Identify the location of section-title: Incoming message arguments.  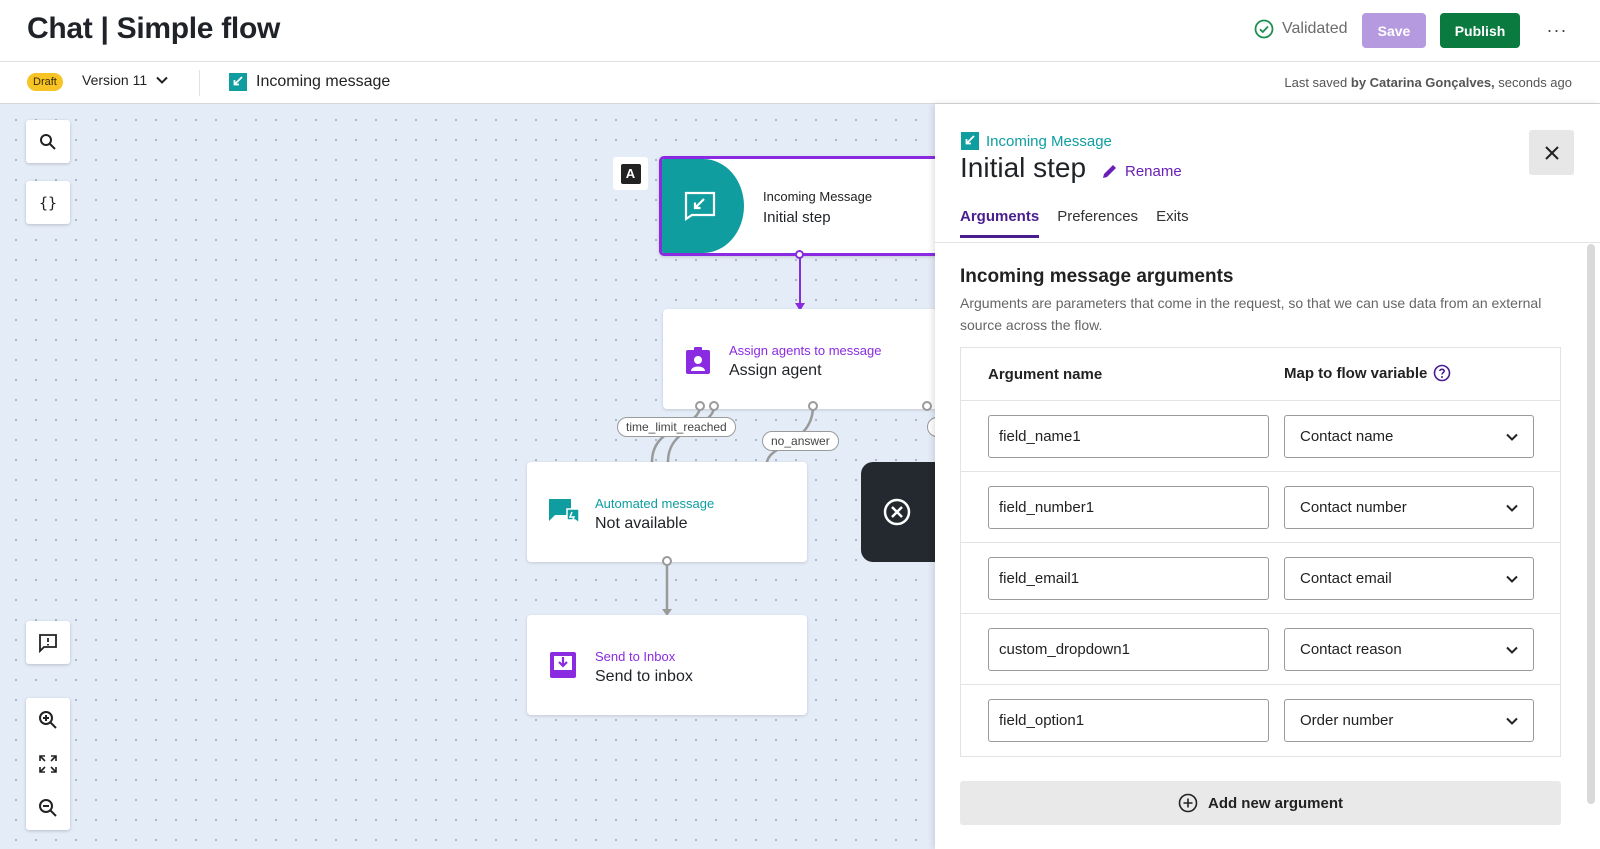
(1097, 276).